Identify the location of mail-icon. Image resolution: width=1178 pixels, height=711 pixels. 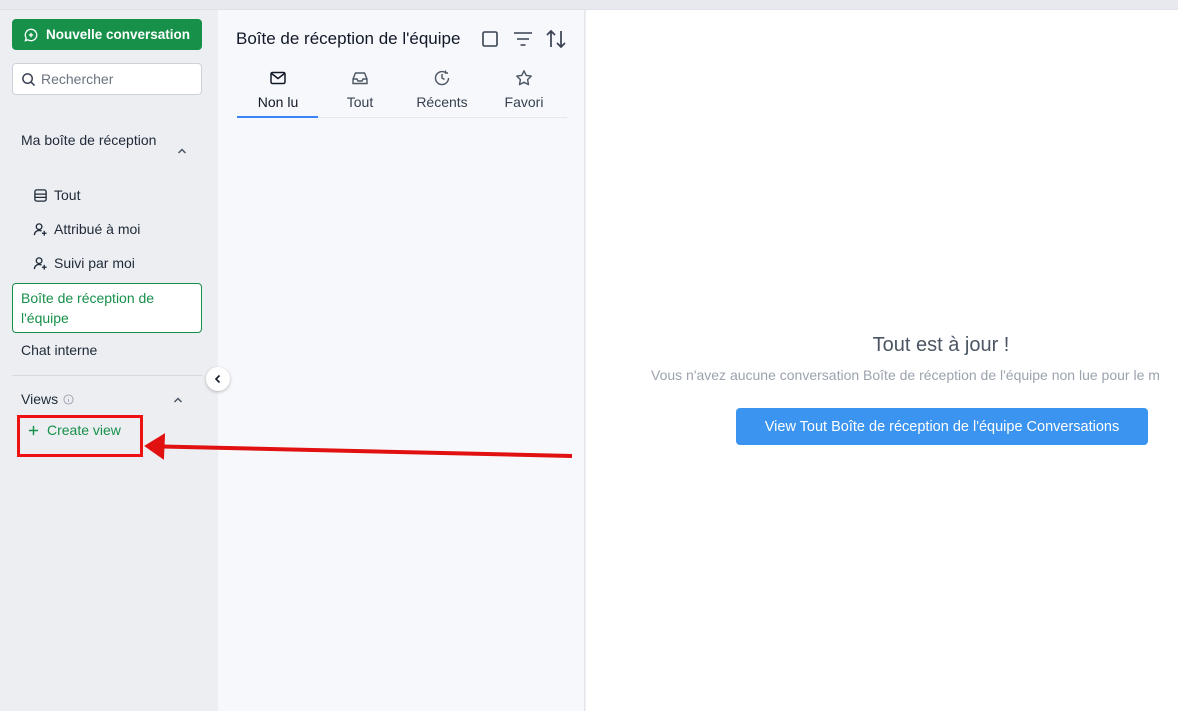
(278, 78).